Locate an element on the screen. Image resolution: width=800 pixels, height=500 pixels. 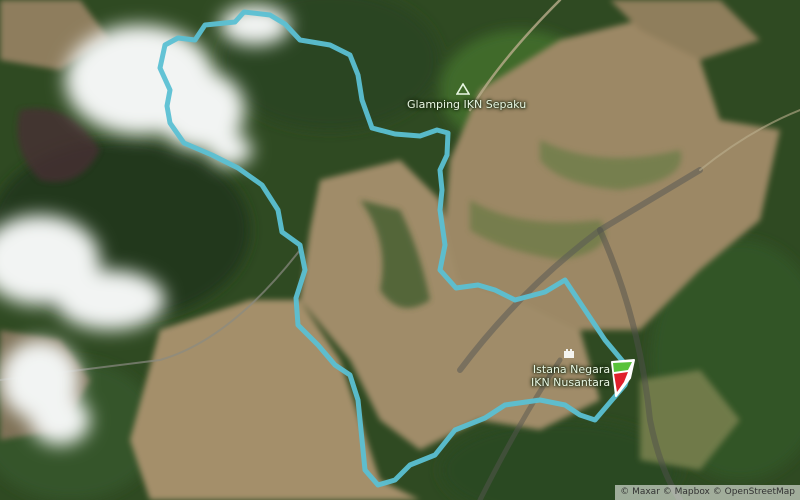
istana-label: Istana Negara IKN Nusantara is located at coordinates (570, 376).